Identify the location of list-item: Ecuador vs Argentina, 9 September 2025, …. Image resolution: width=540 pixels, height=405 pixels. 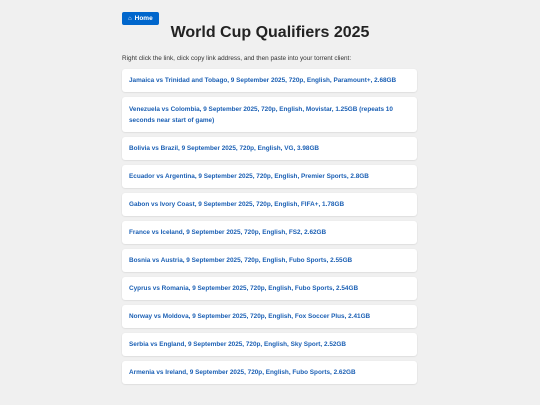
(269, 176).